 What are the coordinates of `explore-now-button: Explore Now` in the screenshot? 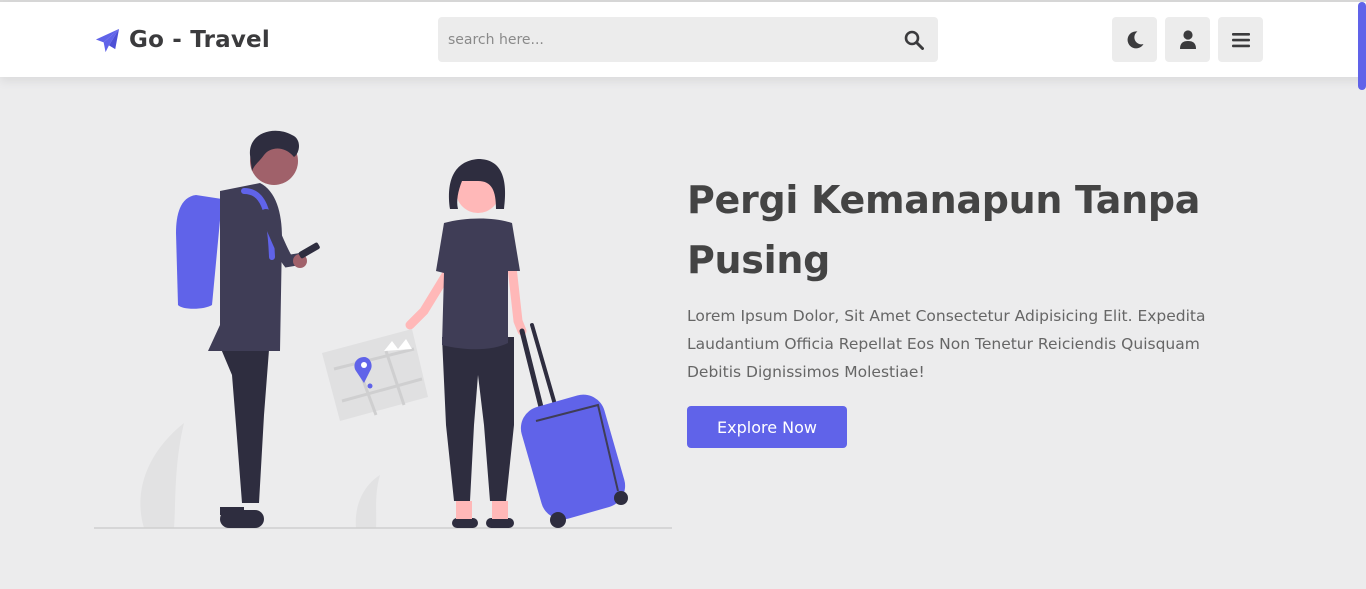 It's located at (767, 427).